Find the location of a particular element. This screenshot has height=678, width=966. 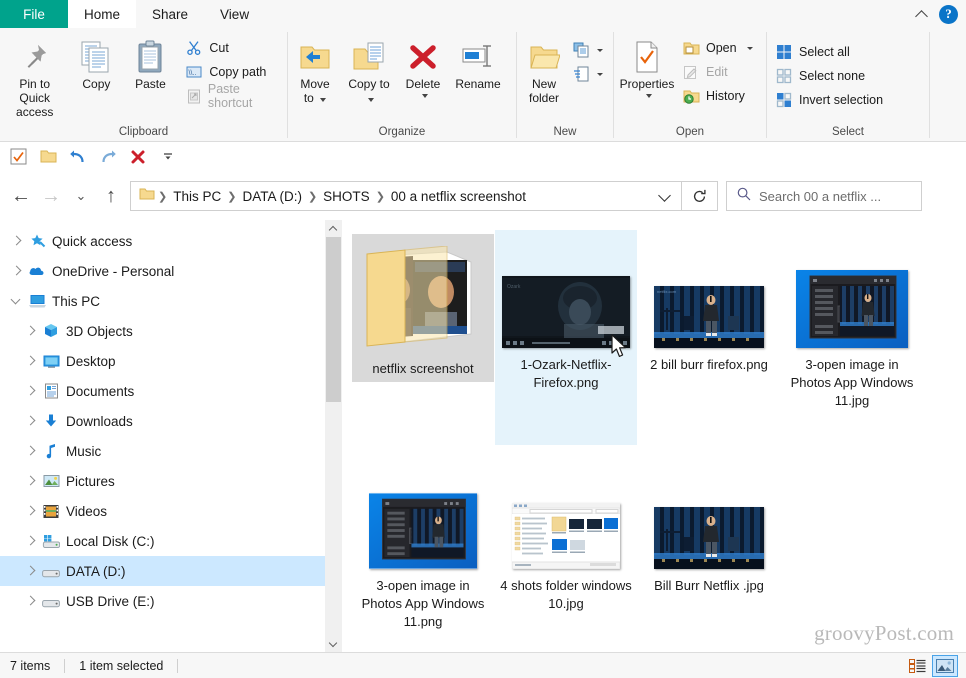

list-item: Bill Burr Netflix .jpg is located at coordinates (709, 558).